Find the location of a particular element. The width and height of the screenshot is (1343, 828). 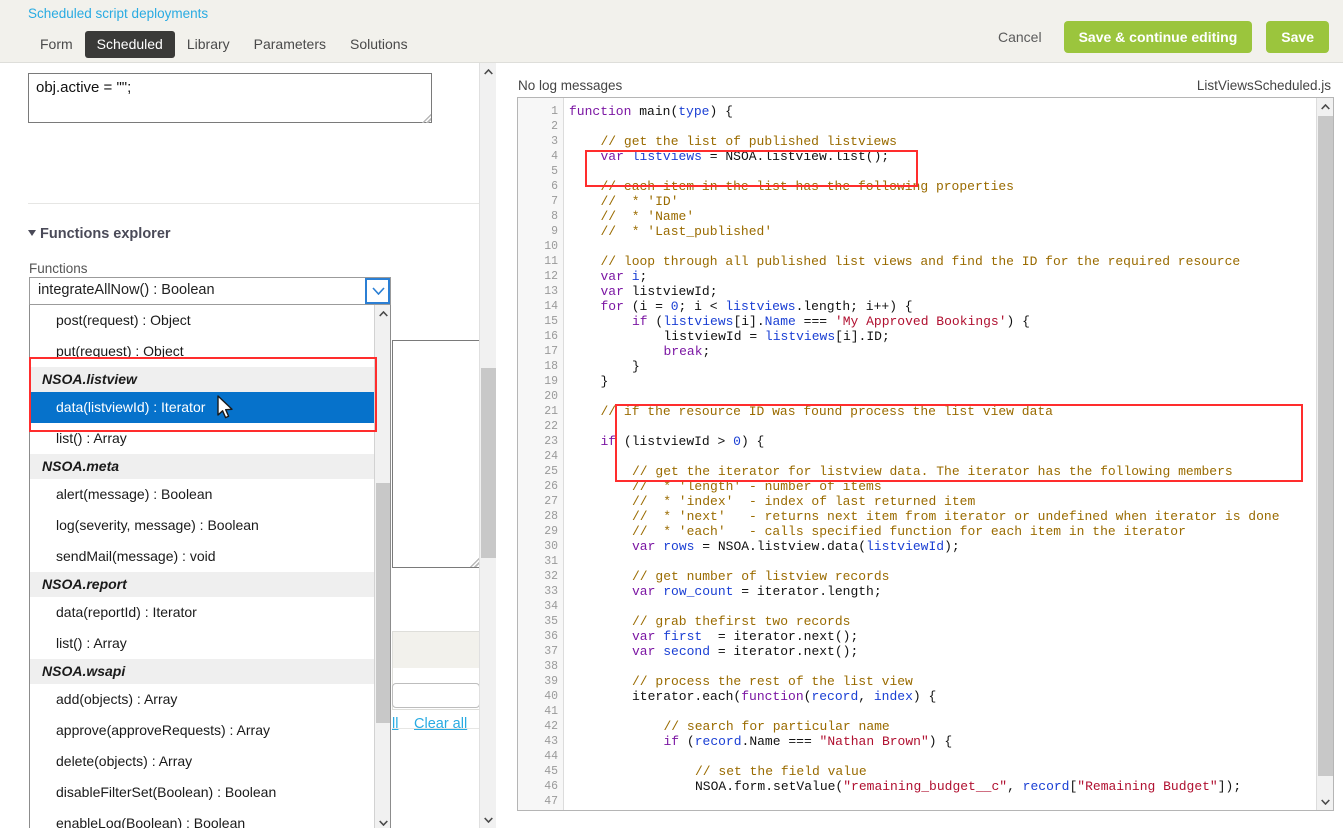

code-token: ; i < is located at coordinates (702, 306).